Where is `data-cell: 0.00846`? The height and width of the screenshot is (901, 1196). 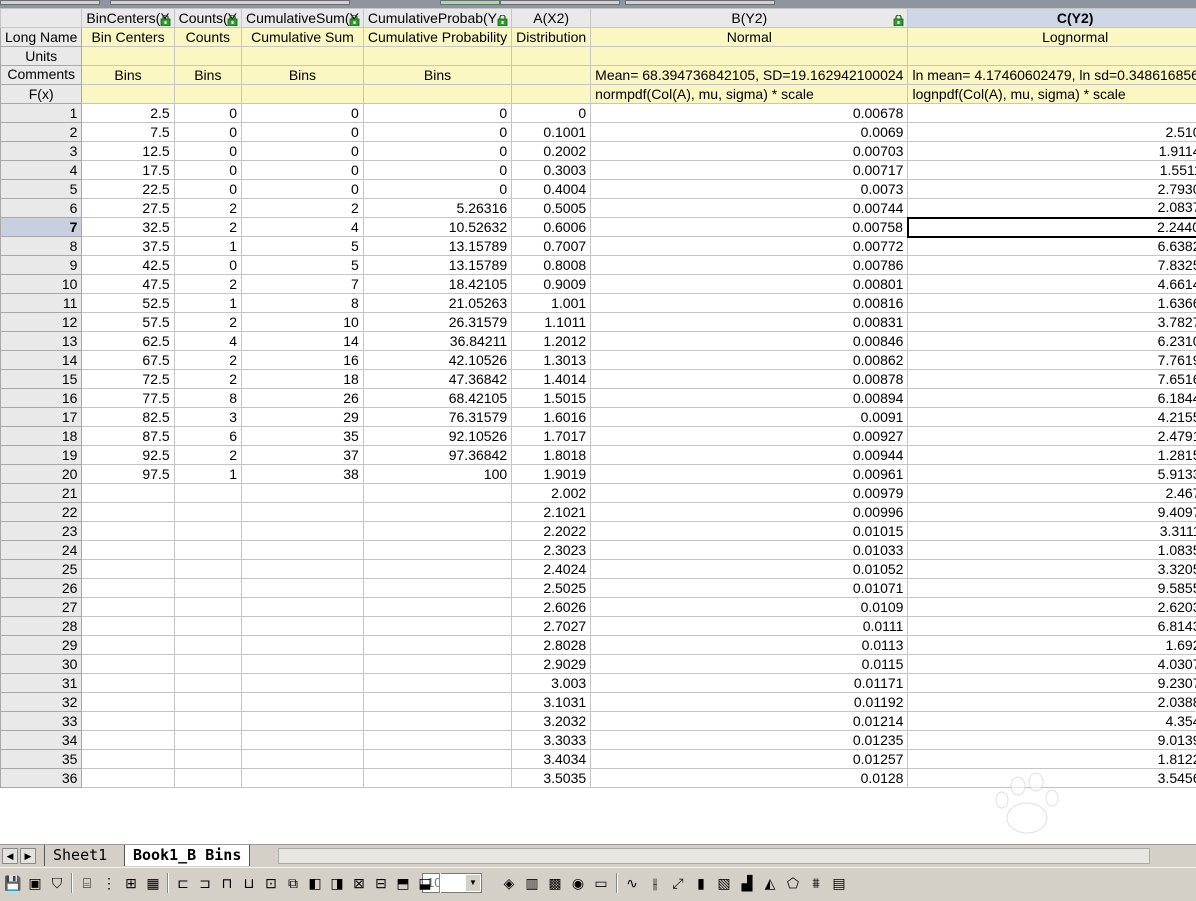
data-cell: 0.00846 is located at coordinates (749, 341).